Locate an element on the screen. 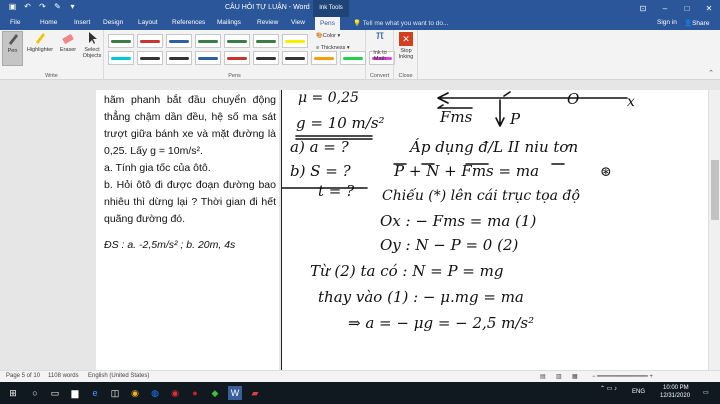 This screenshot has width=720, height=404. share-button: 👤Share is located at coordinates (696, 23).